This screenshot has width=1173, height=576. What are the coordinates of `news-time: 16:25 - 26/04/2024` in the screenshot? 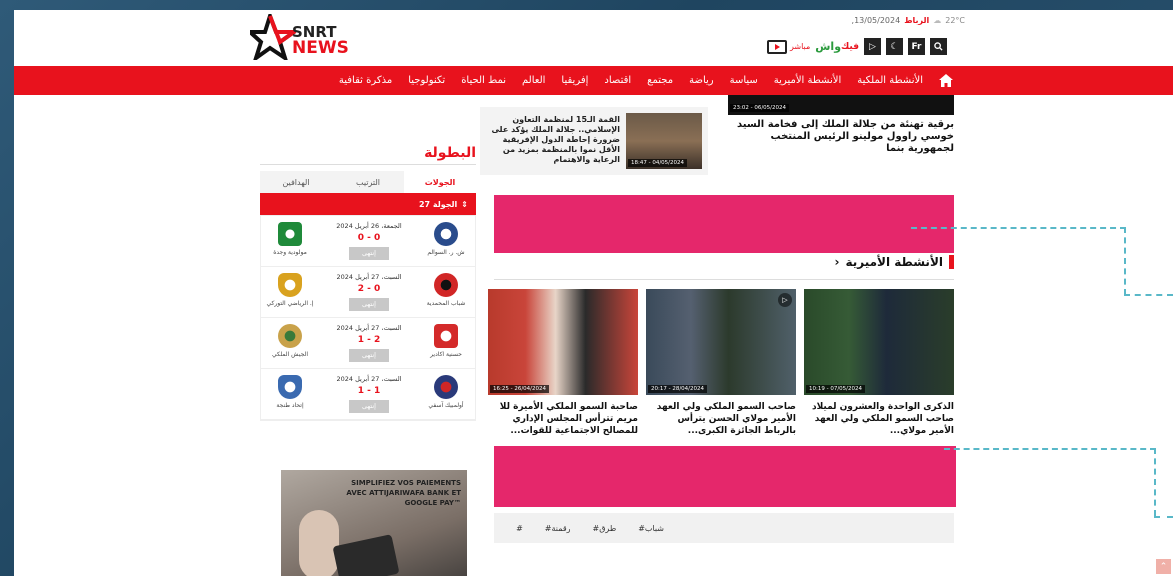 It's located at (520, 389).